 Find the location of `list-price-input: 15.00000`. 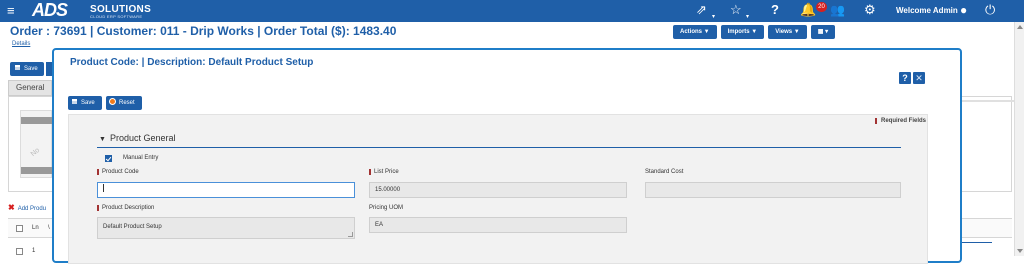

list-price-input: 15.00000 is located at coordinates (498, 190).